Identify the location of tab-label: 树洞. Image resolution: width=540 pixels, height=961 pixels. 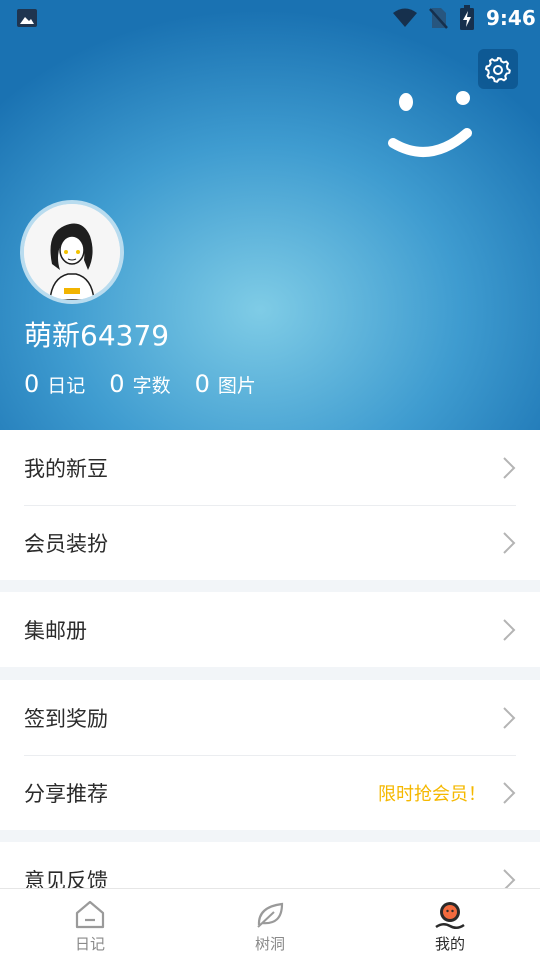
(269, 944).